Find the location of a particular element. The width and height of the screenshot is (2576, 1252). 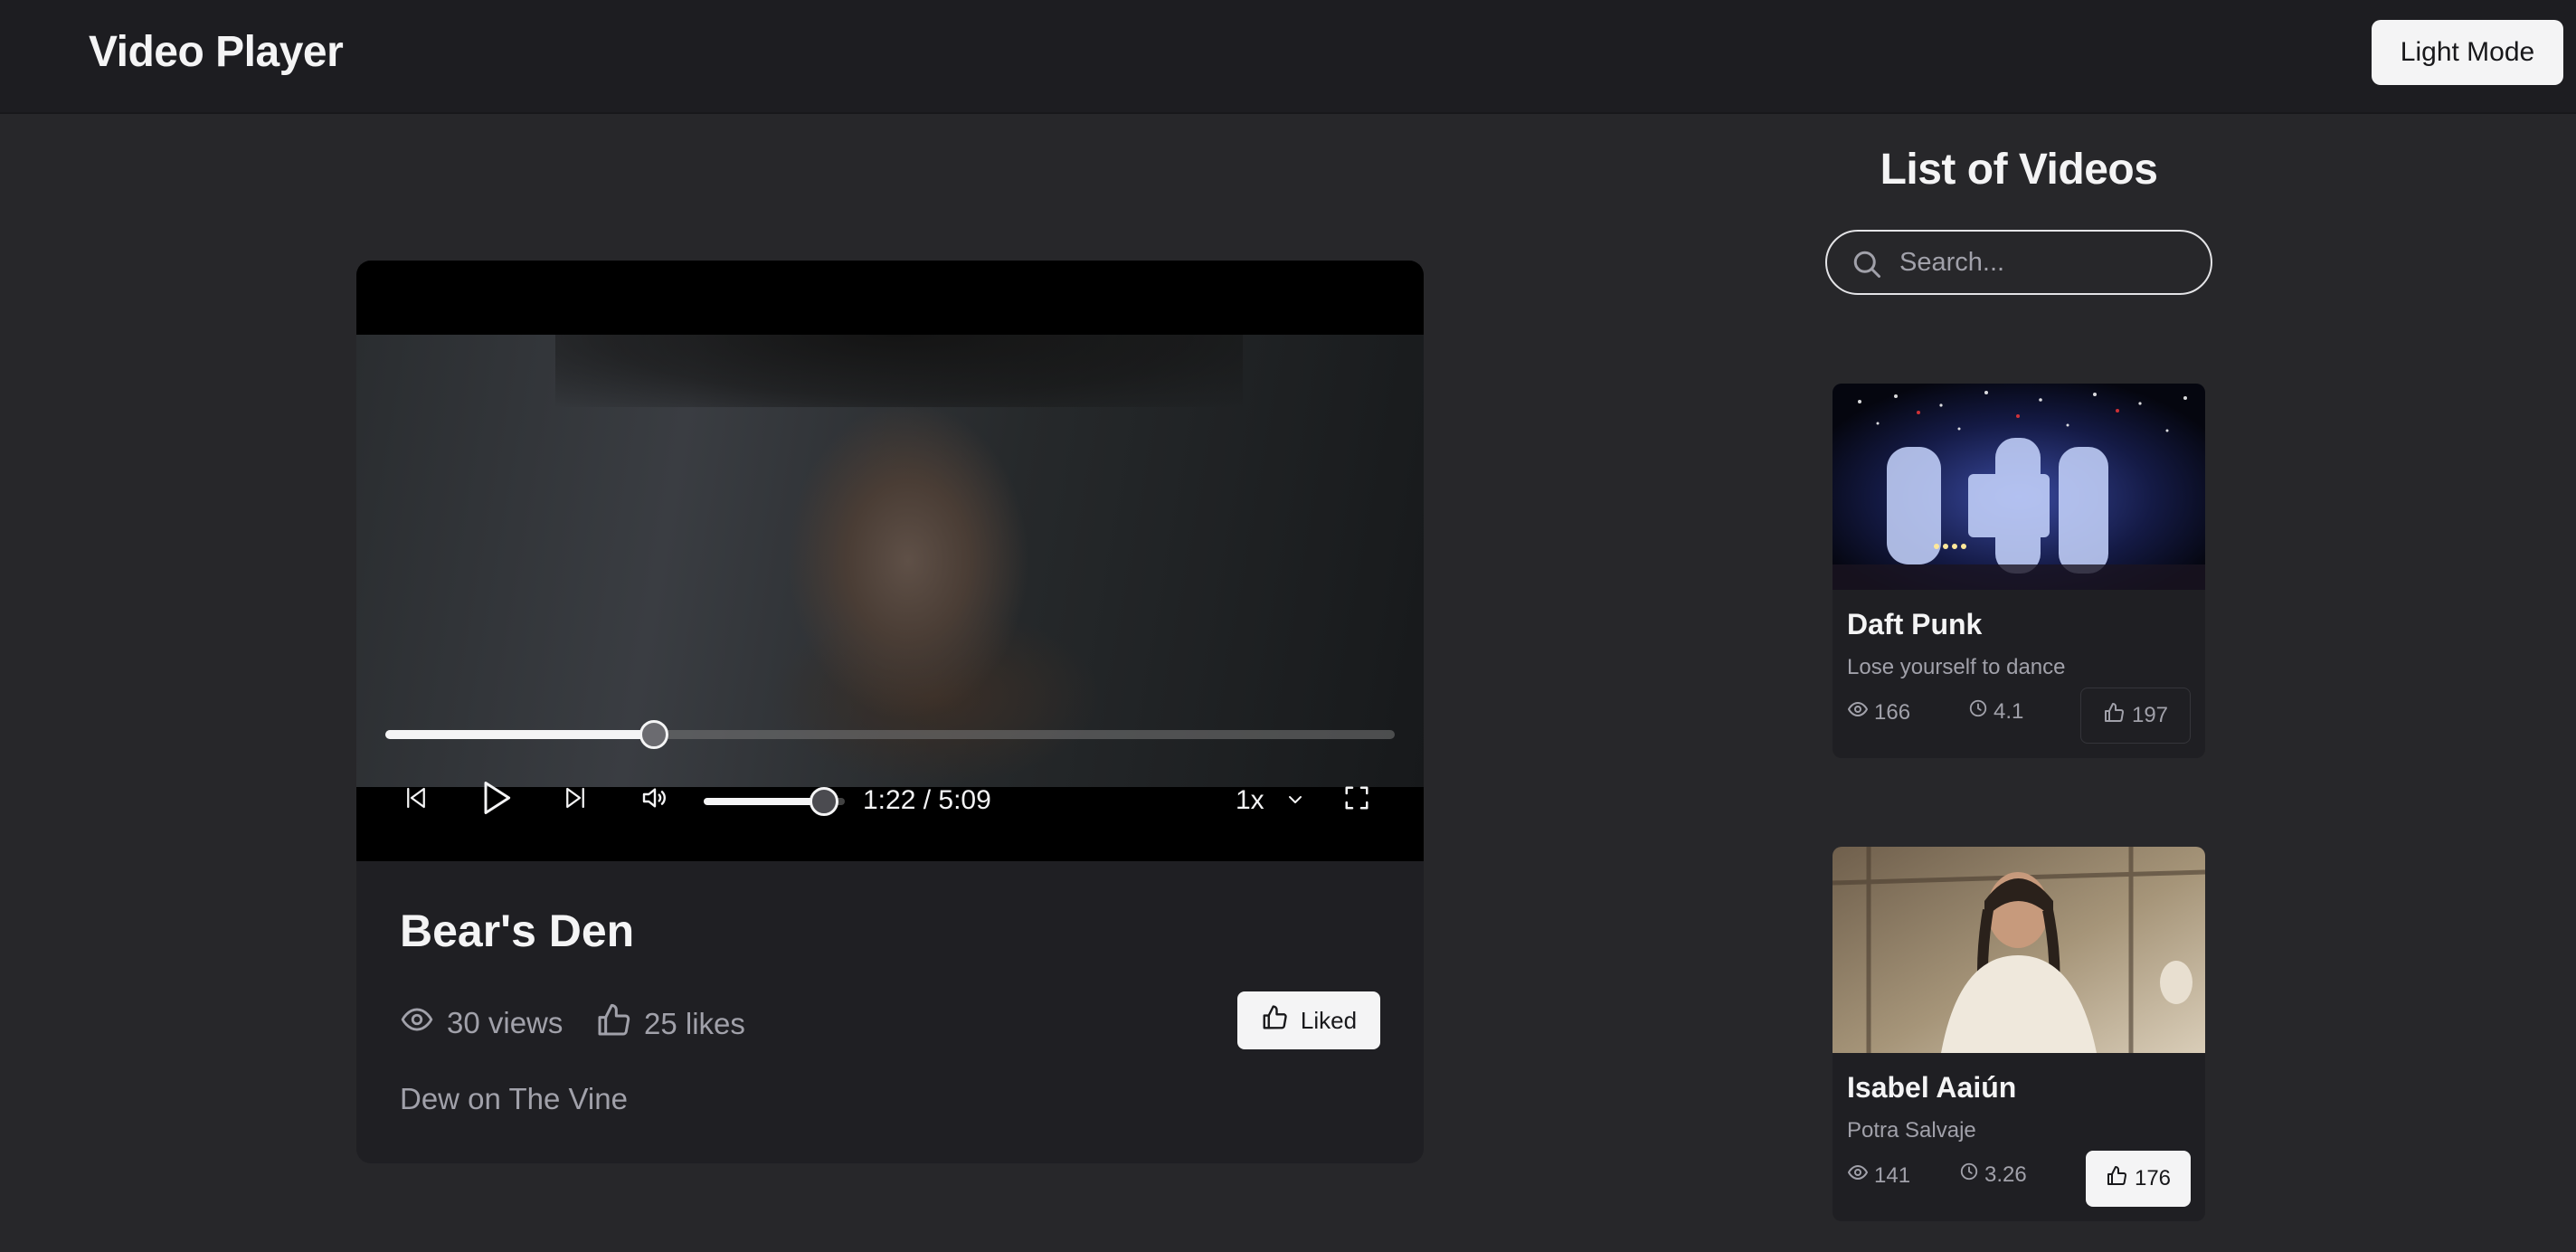

search-icon is located at coordinates (1867, 266).